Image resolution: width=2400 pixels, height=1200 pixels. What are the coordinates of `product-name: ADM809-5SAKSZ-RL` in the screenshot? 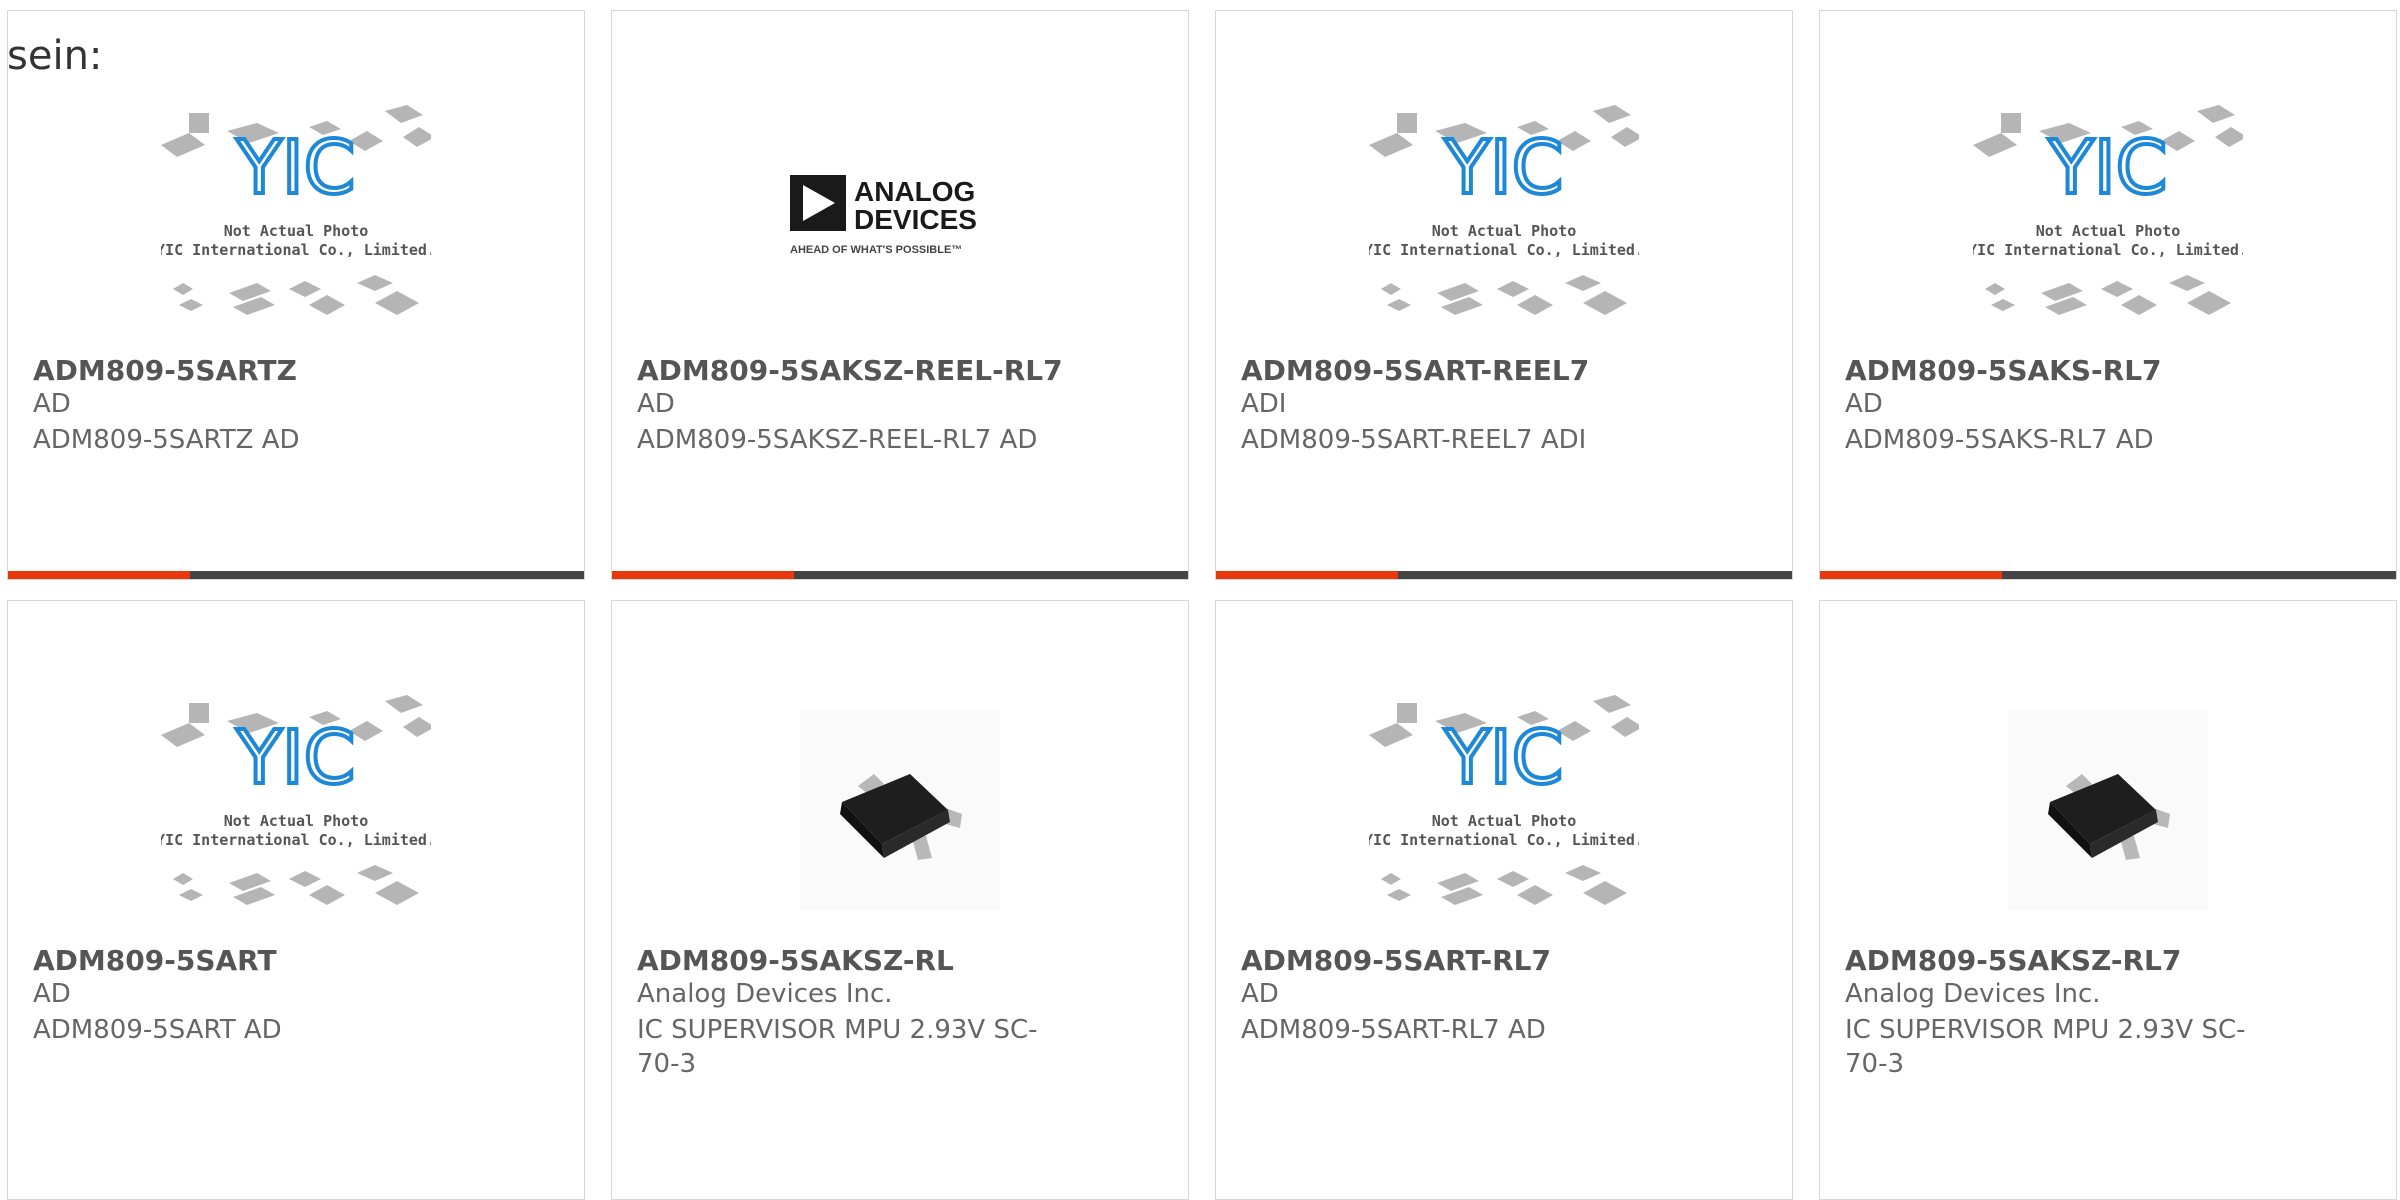 It's located at (795, 960).